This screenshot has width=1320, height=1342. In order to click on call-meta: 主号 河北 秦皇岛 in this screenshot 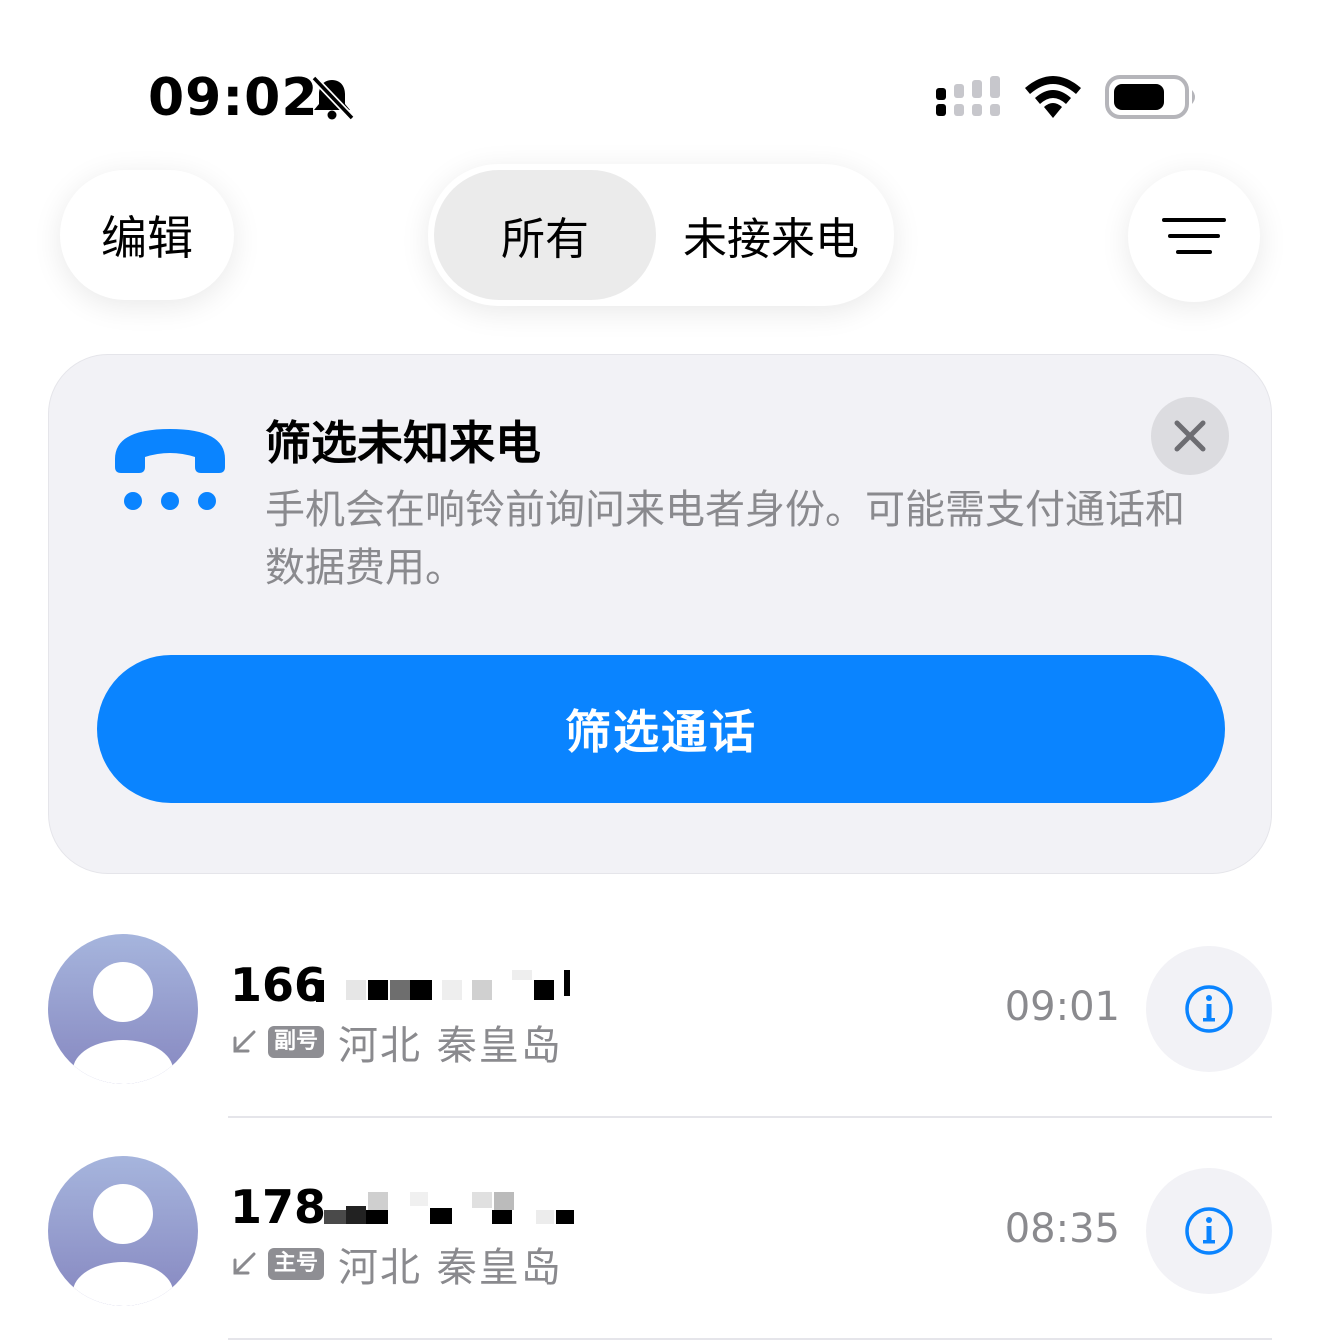, I will do `click(396, 1266)`.